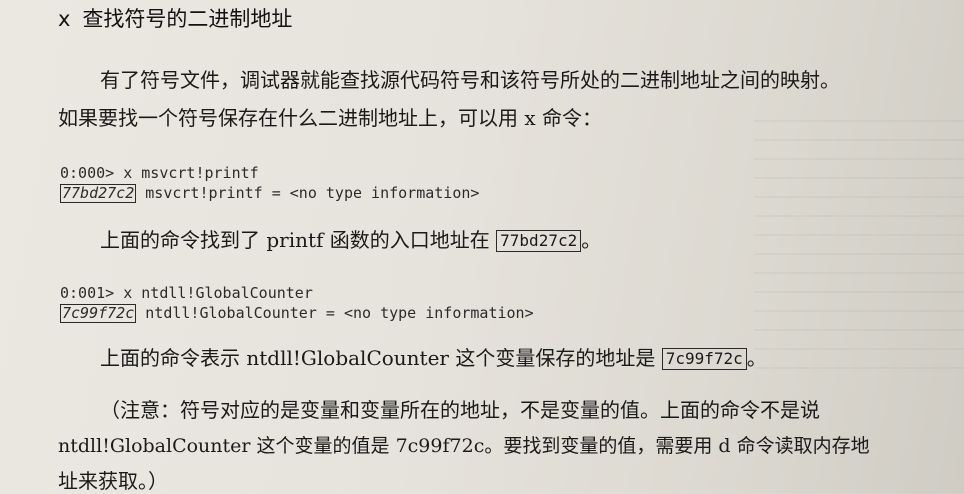 This screenshot has width=964, height=494. I want to click on note-printf-address: 上面的命令找到了 printf 函数的入口地址在 77bd27c2。, so click(350, 240).